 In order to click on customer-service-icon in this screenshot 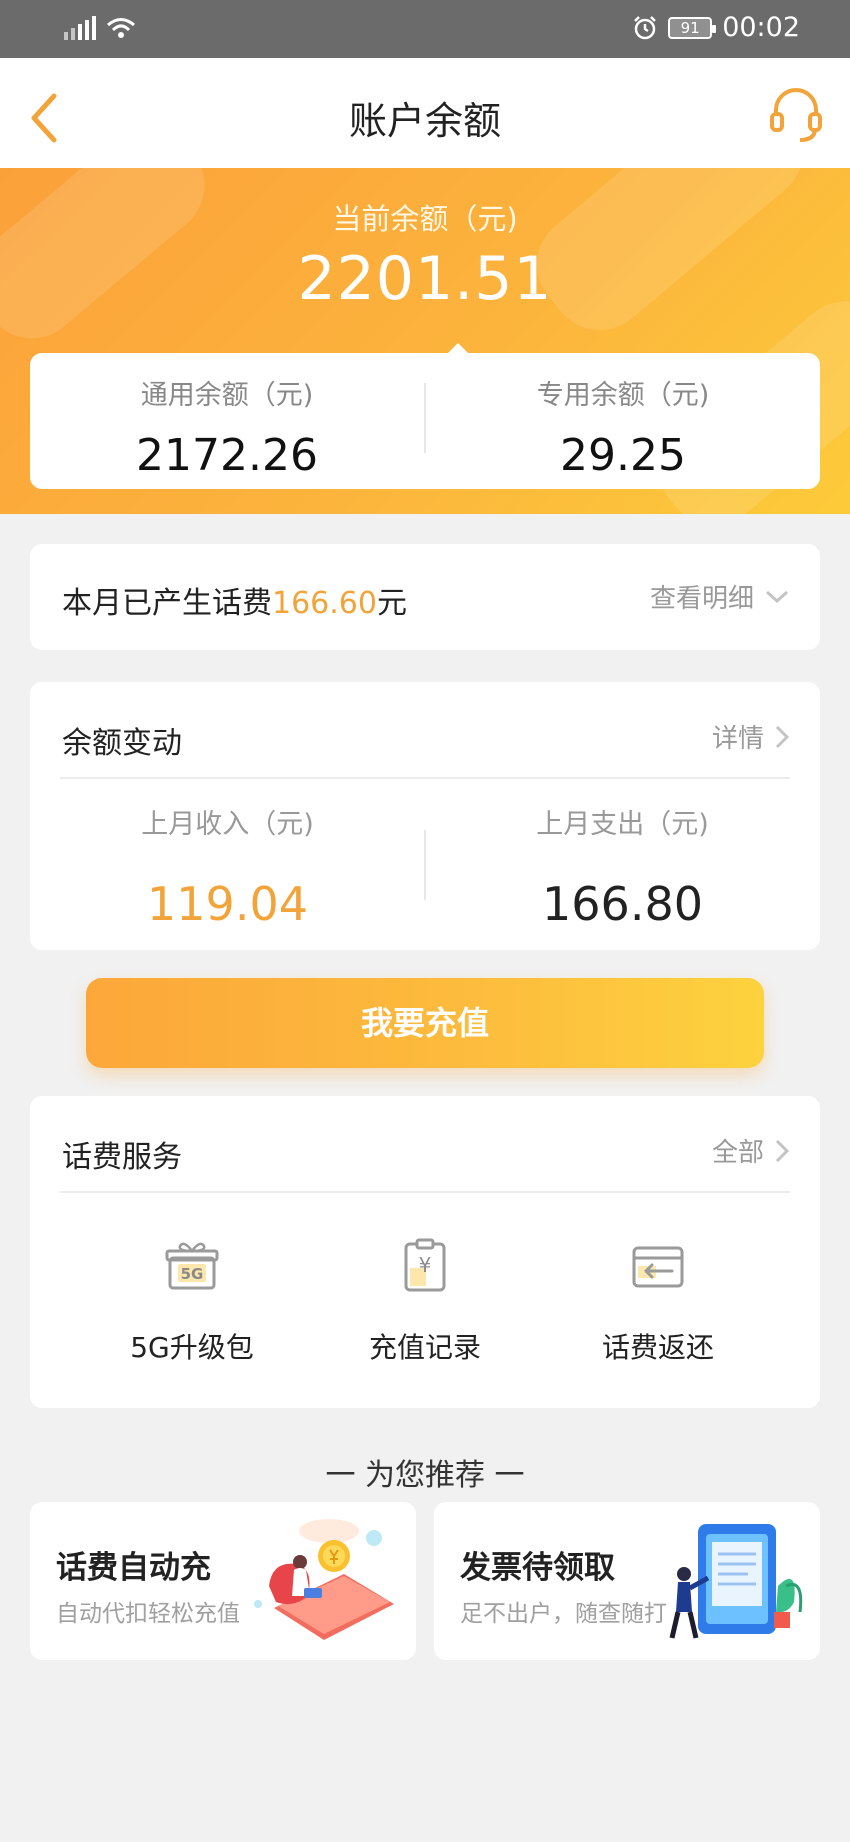, I will do `click(796, 114)`.